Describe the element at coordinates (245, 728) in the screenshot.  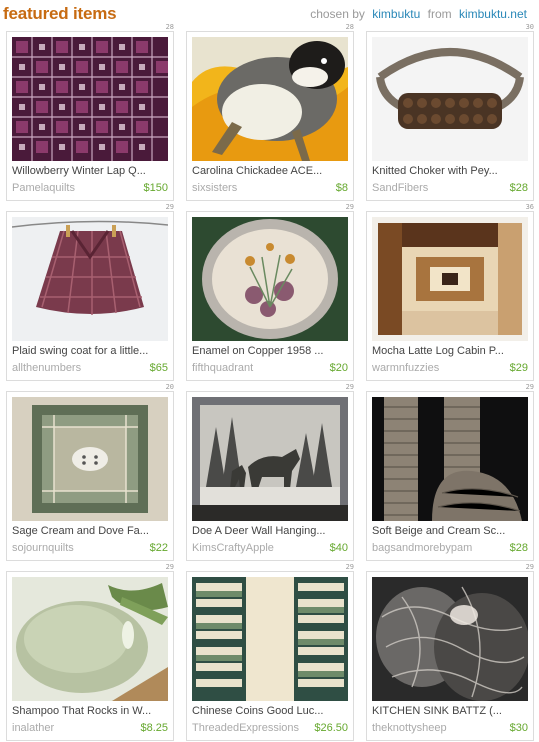
I see `item-shop: ThreadedExpressions` at that location.